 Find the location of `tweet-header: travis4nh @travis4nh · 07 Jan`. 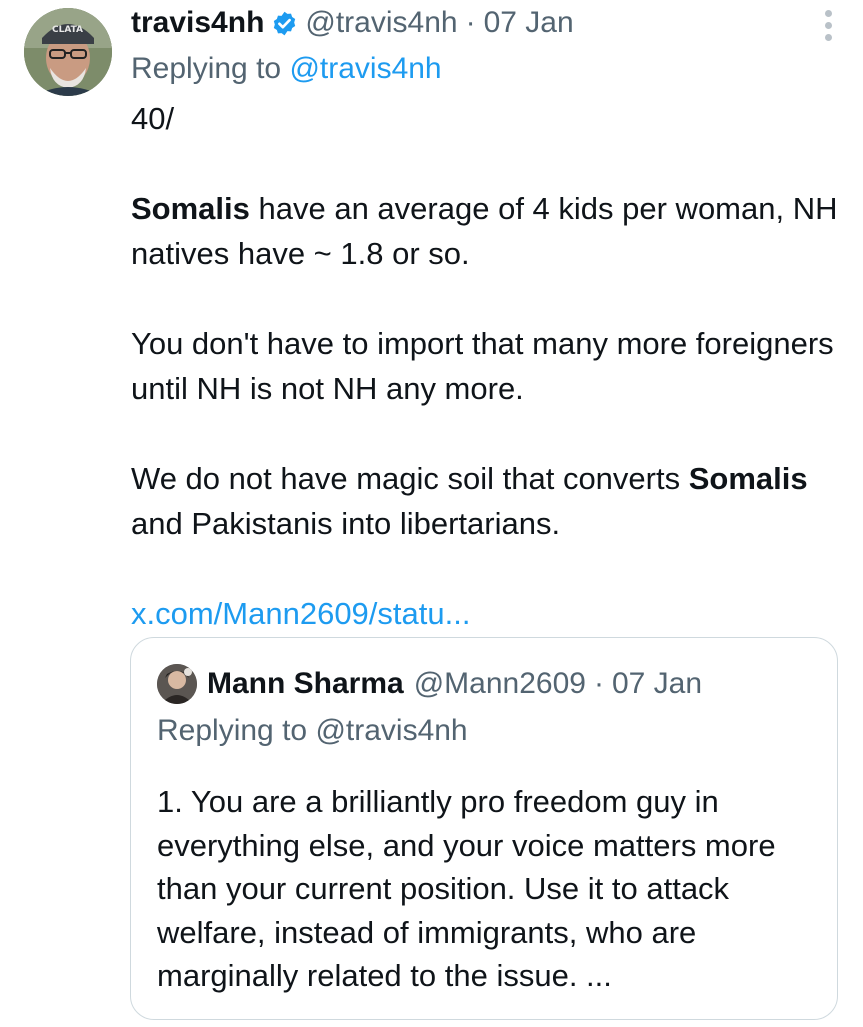

tweet-header: travis4nh @travis4nh · 07 Jan is located at coordinates (485, 23).